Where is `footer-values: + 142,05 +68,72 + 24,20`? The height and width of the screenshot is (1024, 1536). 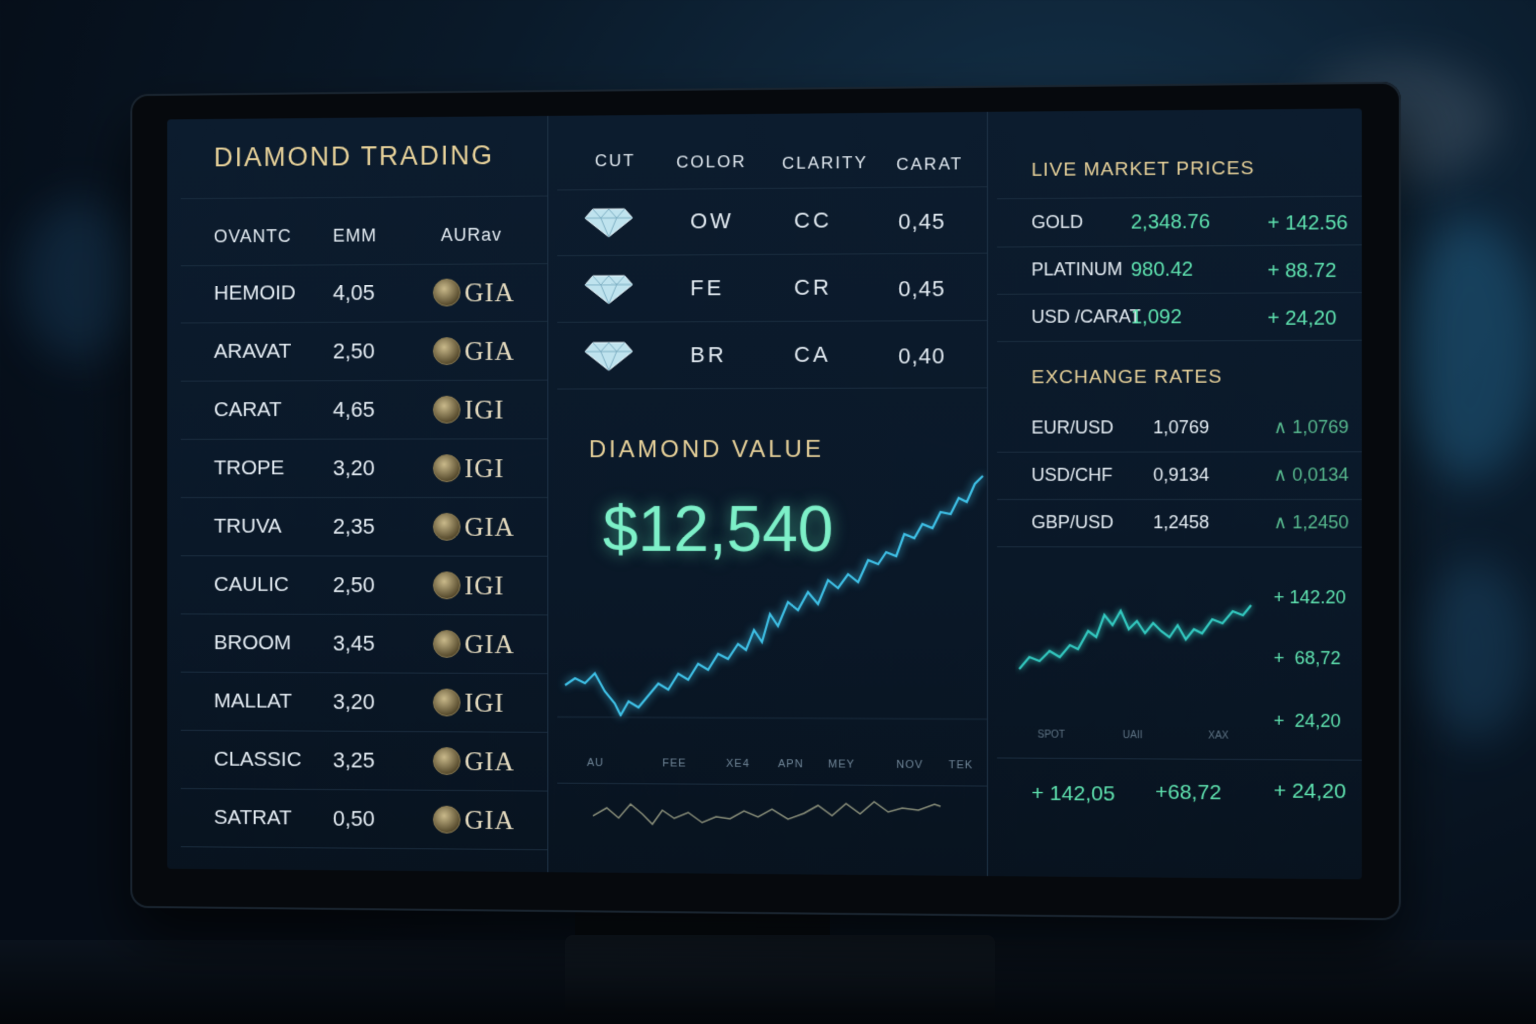 footer-values: + 142,05 +68,72 + 24,20 is located at coordinates (1179, 109).